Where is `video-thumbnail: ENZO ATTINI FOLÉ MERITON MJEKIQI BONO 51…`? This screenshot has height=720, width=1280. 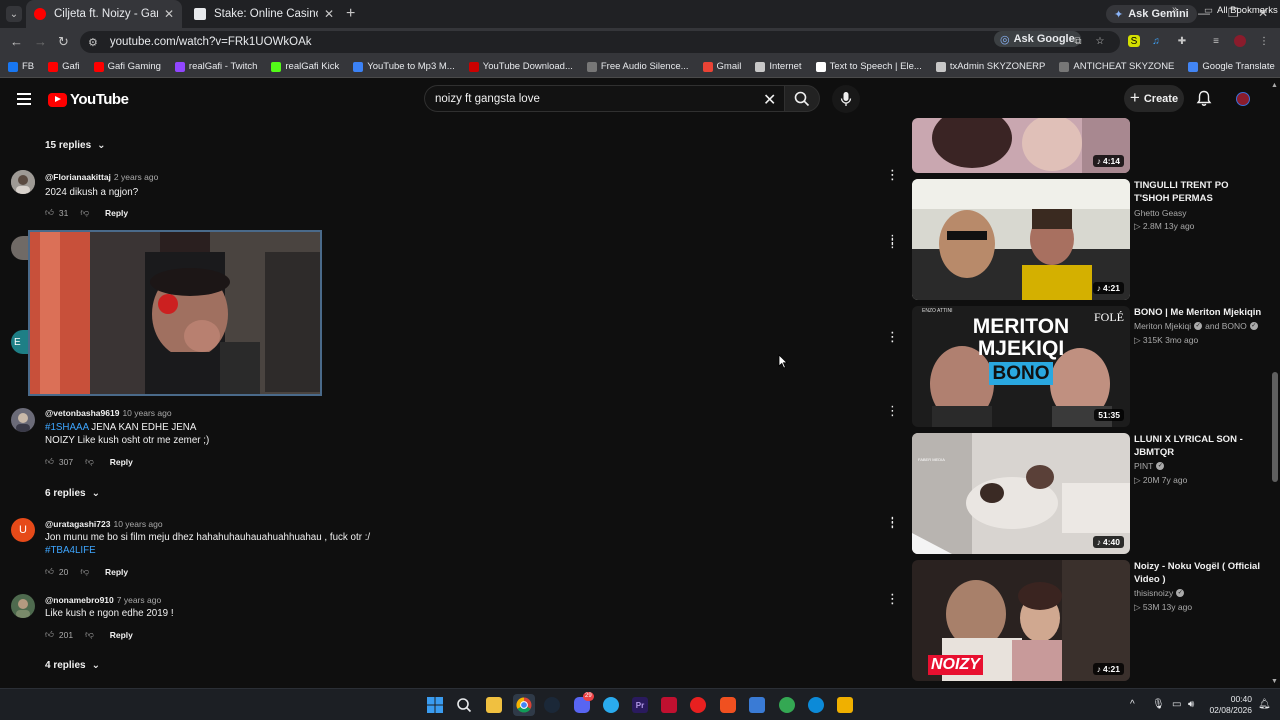 video-thumbnail: ENZO ATTINI FOLÉ MERITON MJEKIQI BONO 51… is located at coordinates (1021, 366).